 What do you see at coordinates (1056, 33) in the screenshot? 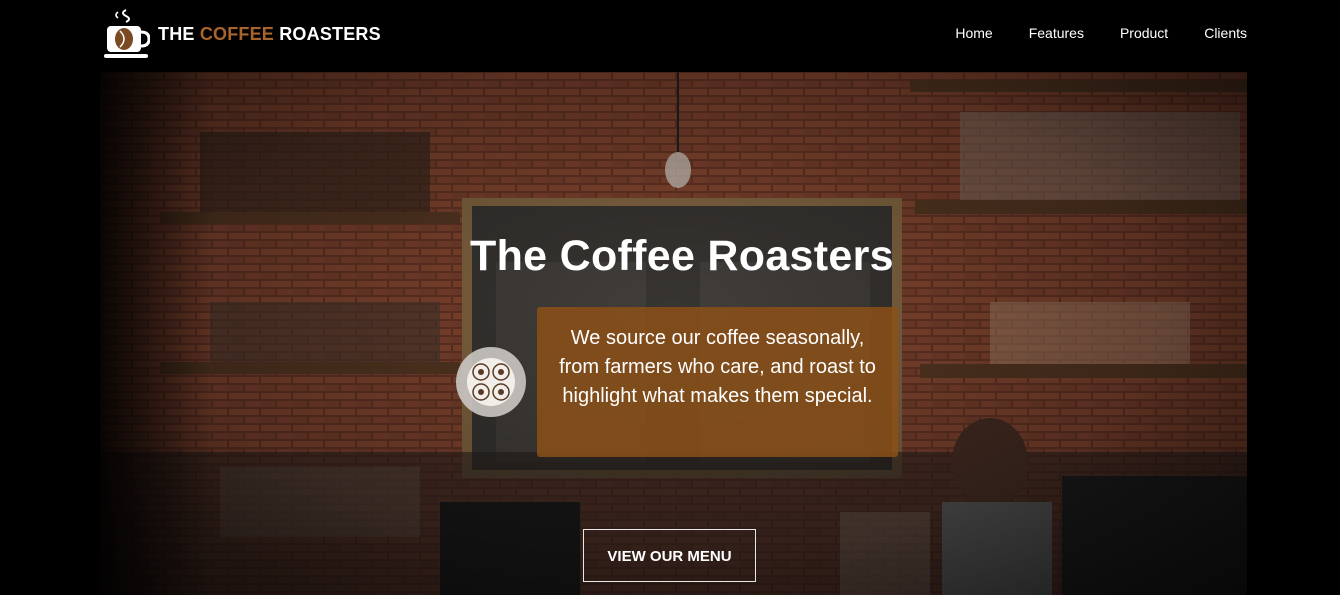
I see `nav-link-features: Features` at bounding box center [1056, 33].